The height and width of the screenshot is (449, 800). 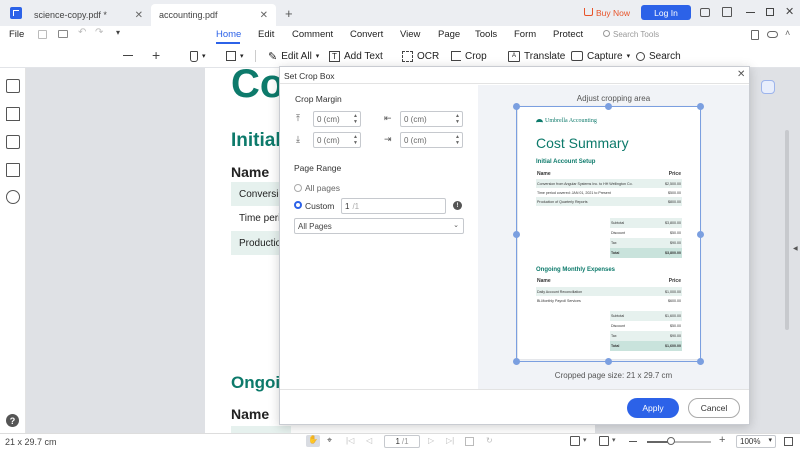 What do you see at coordinates (788, 441) in the screenshot?
I see `fullscreen-icon` at bounding box center [788, 441].